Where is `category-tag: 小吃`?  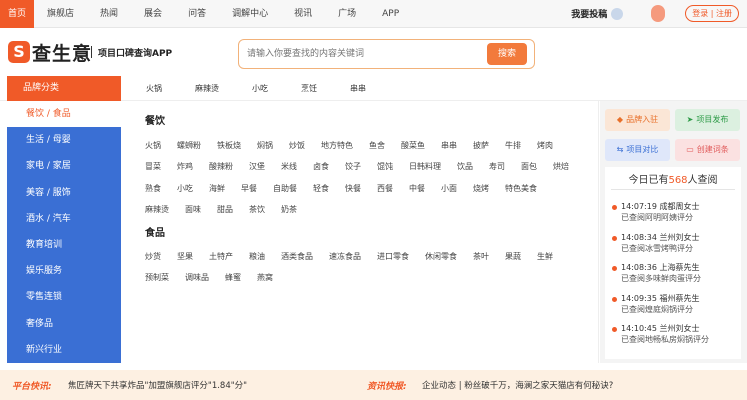 category-tag: 小吃 is located at coordinates (185, 188).